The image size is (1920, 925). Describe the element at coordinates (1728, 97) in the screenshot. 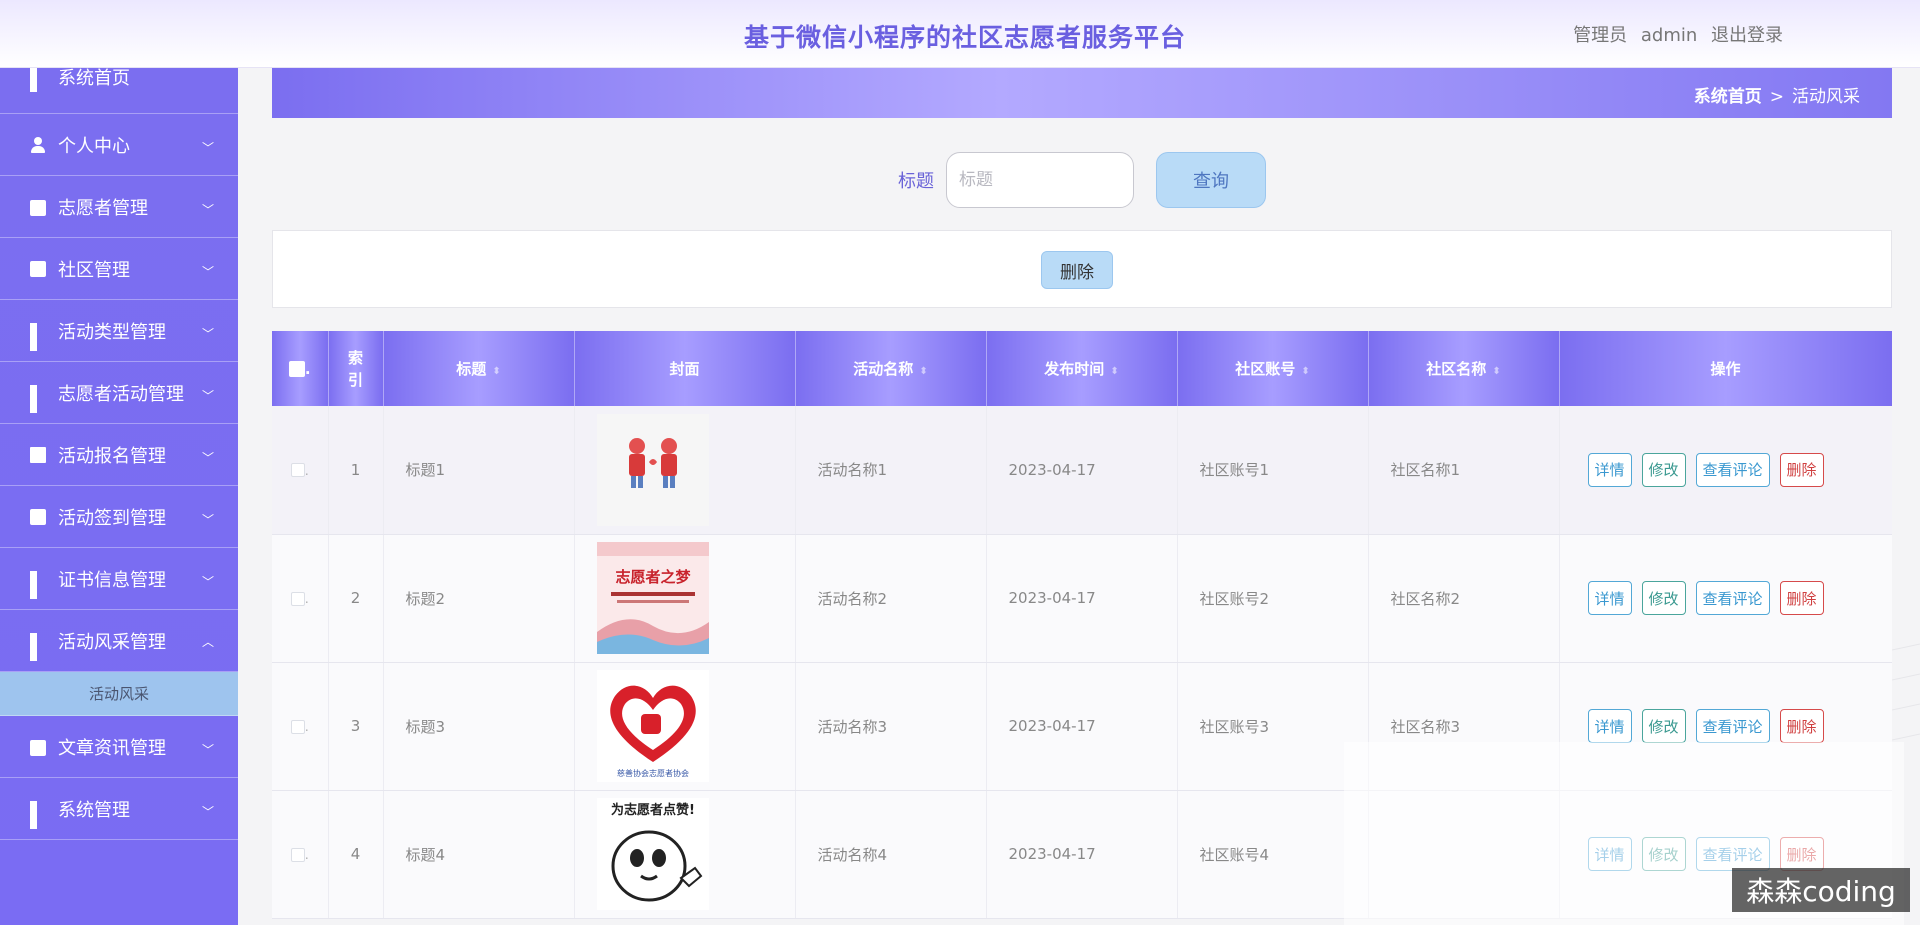

I see `breadcrumb-home: 系统首页` at that location.